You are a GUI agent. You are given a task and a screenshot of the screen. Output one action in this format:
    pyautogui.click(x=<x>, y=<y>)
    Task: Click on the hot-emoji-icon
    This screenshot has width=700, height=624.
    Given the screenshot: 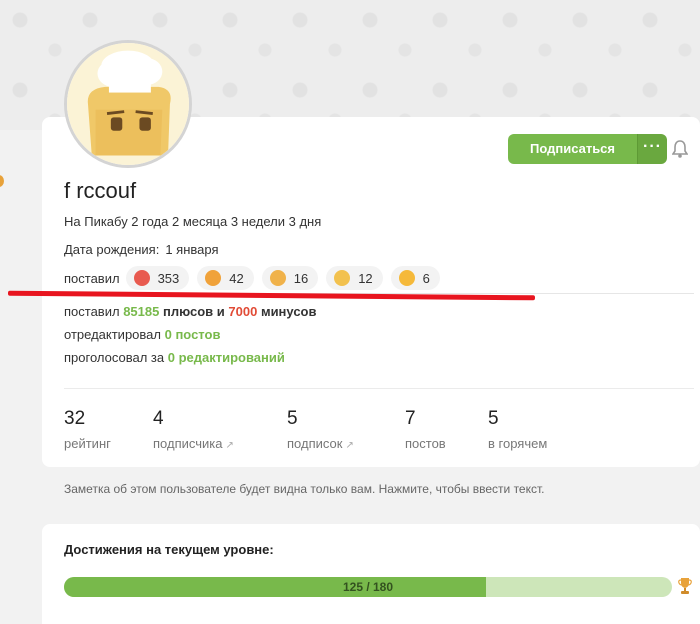 What is the action you would take?
    pyautogui.click(x=342, y=278)
    